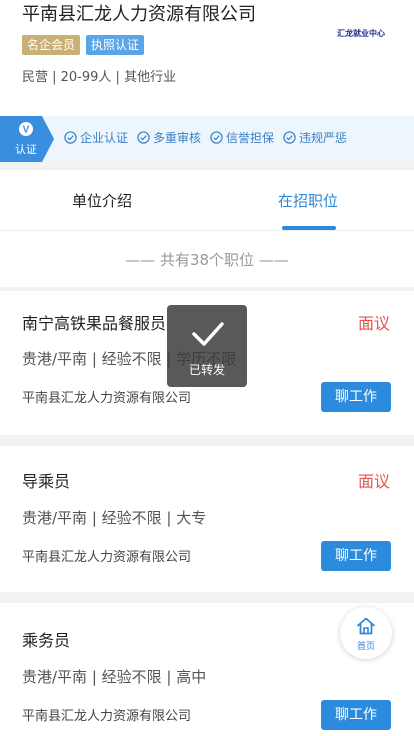 This screenshot has width=414, height=736. What do you see at coordinates (309, 228) in the screenshot?
I see `active-tab-indicator` at bounding box center [309, 228].